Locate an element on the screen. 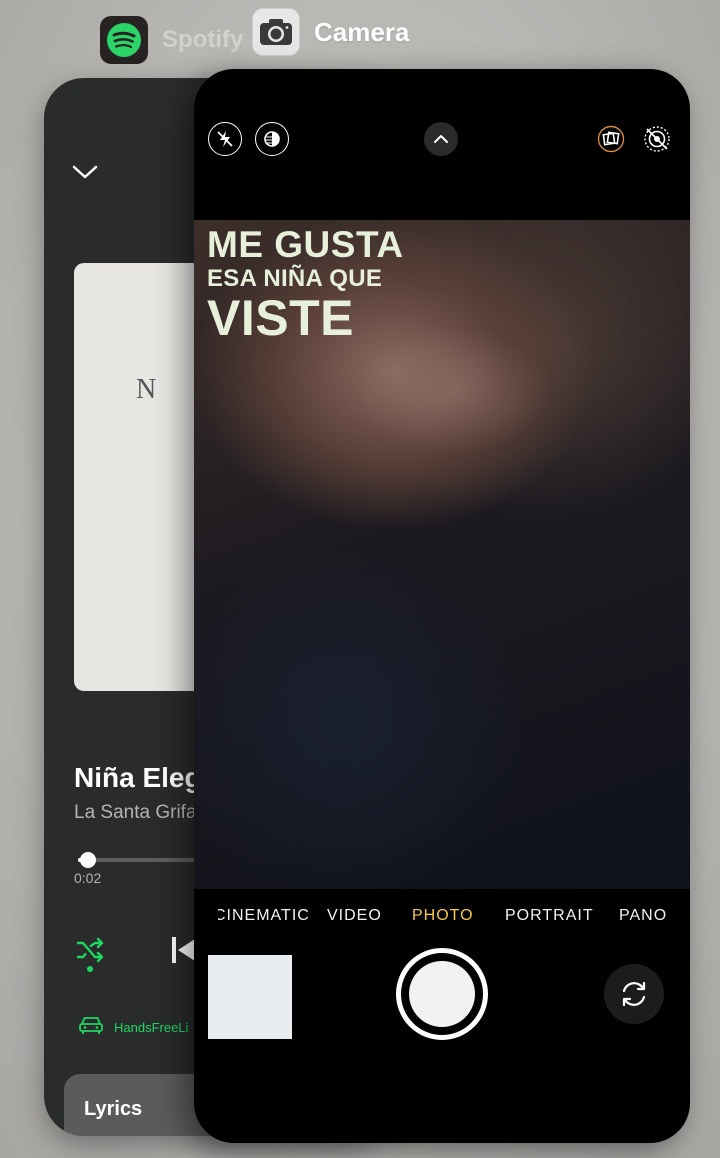 This screenshot has width=720, height=1158. camera-mode-selector: CINEMATIC VIDEO PHOTO PORTRAIT PANO is located at coordinates (442, 917).